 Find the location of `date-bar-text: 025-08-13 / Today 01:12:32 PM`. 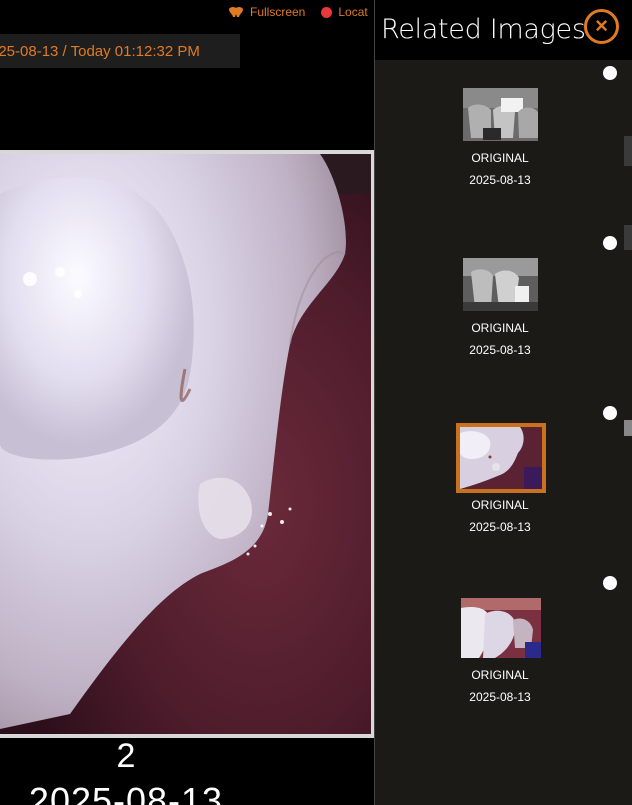

date-bar-text: 025-08-13 / Today 01:12:32 PM is located at coordinates (100, 51).